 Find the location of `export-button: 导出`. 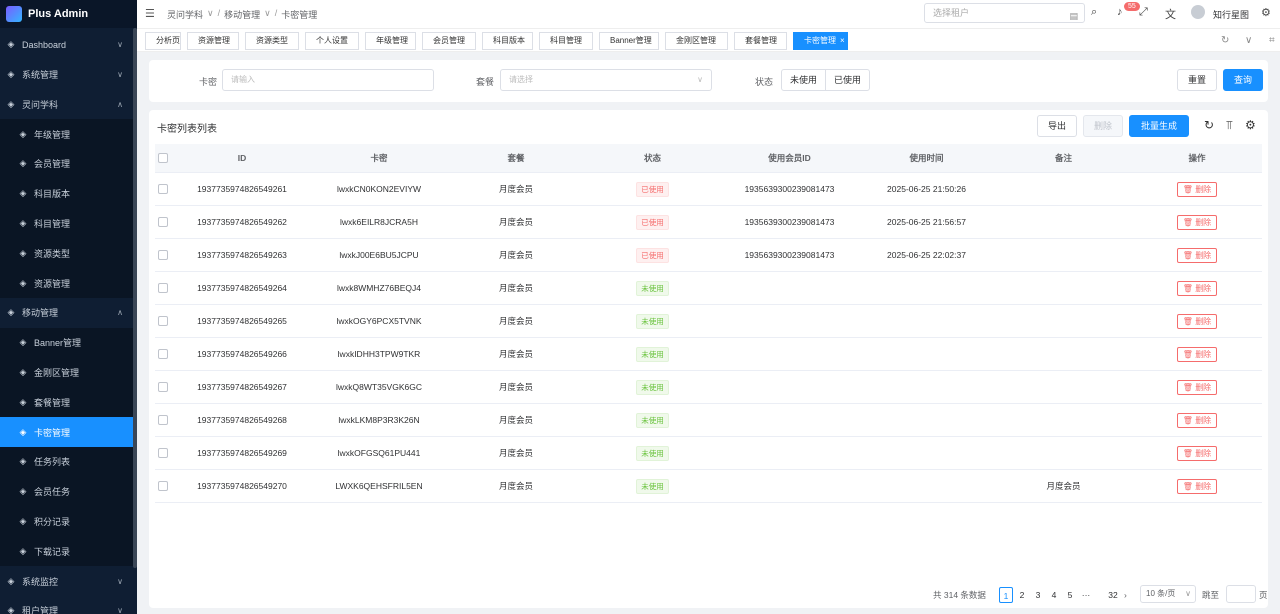

export-button: 导出 is located at coordinates (1057, 126).